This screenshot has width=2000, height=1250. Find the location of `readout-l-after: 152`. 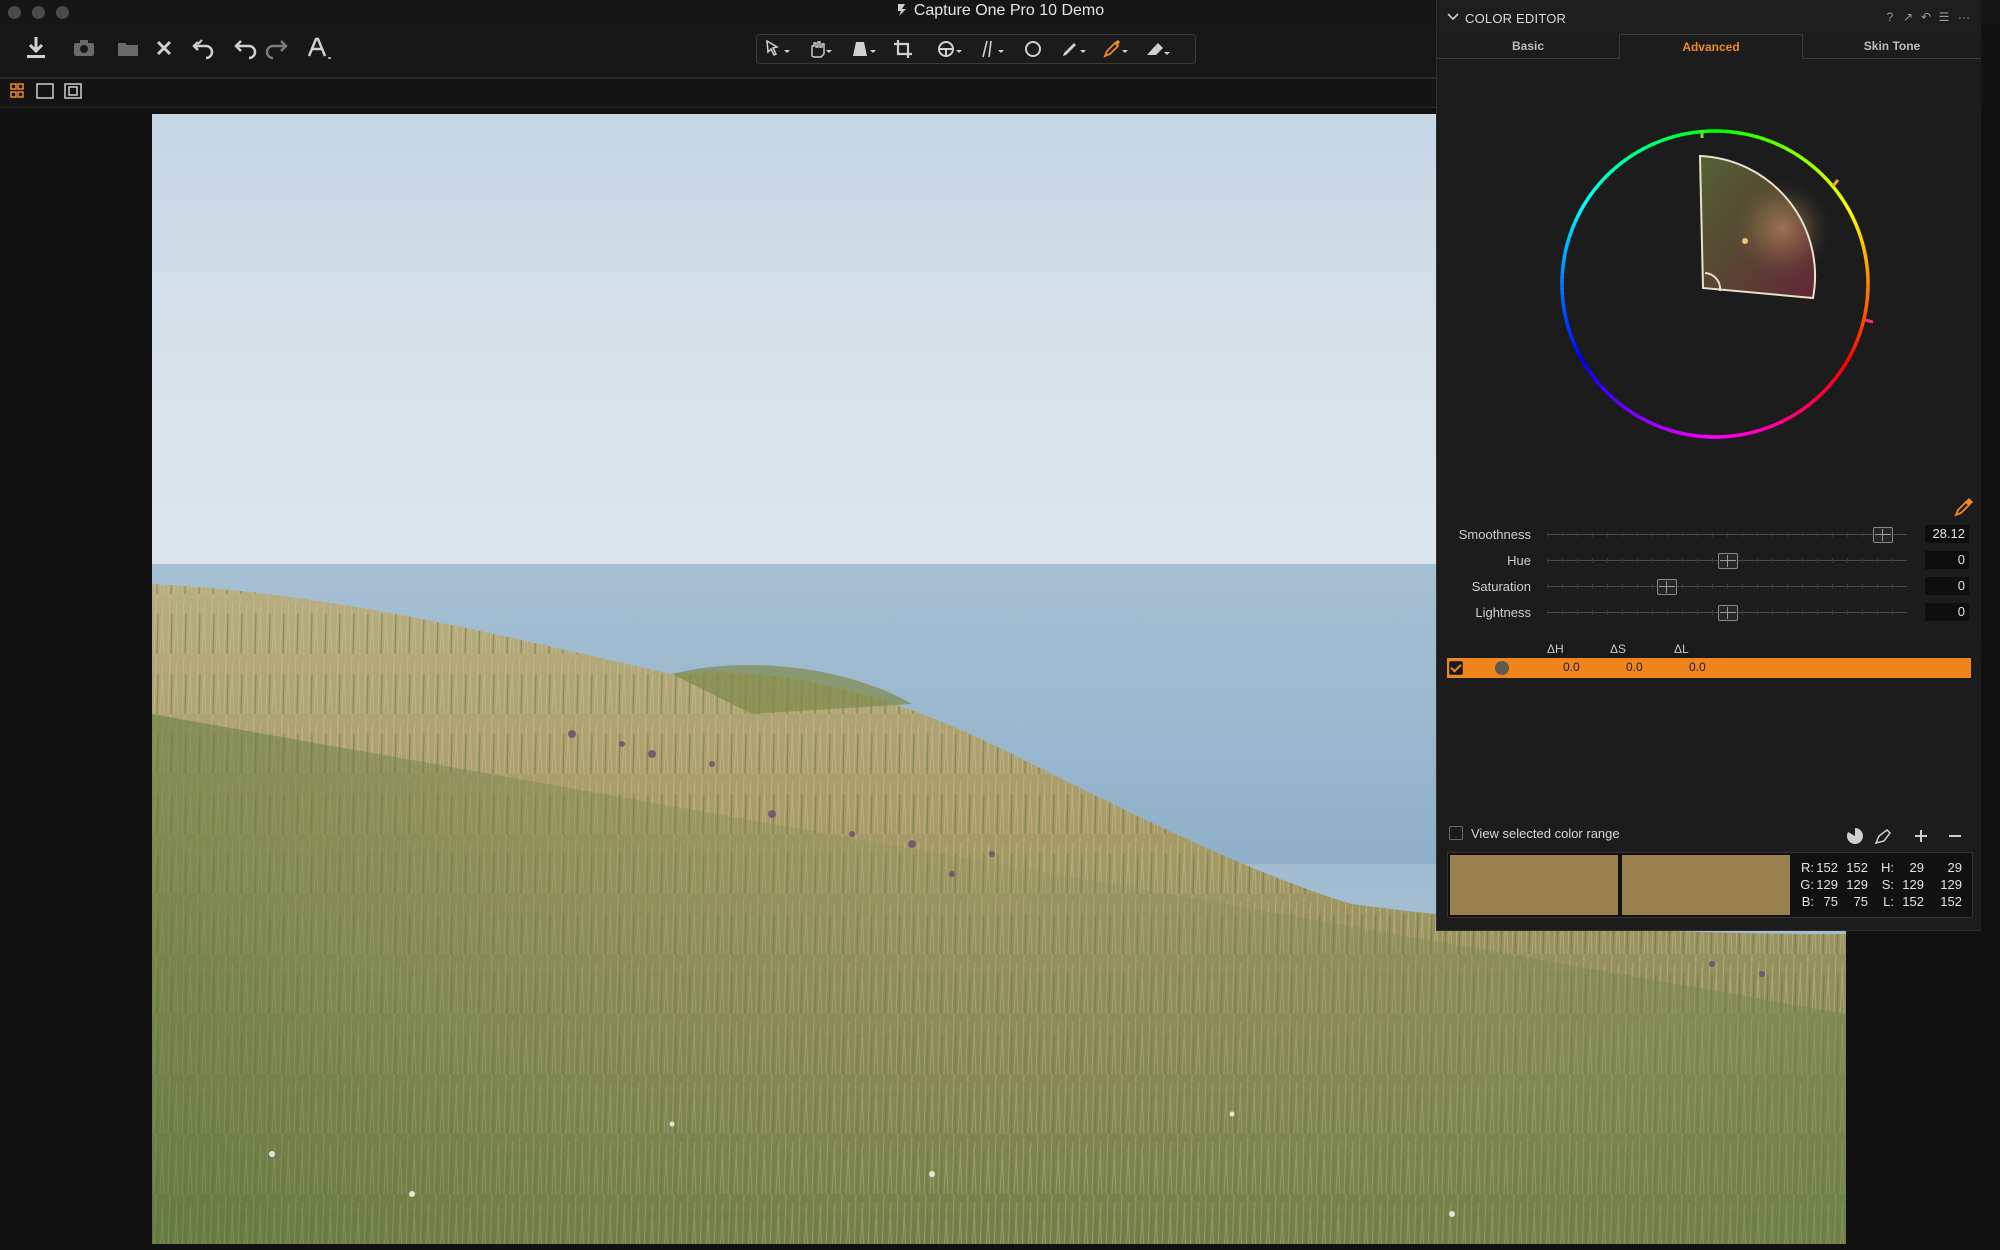

readout-l-after: 152 is located at coordinates (1951, 901).